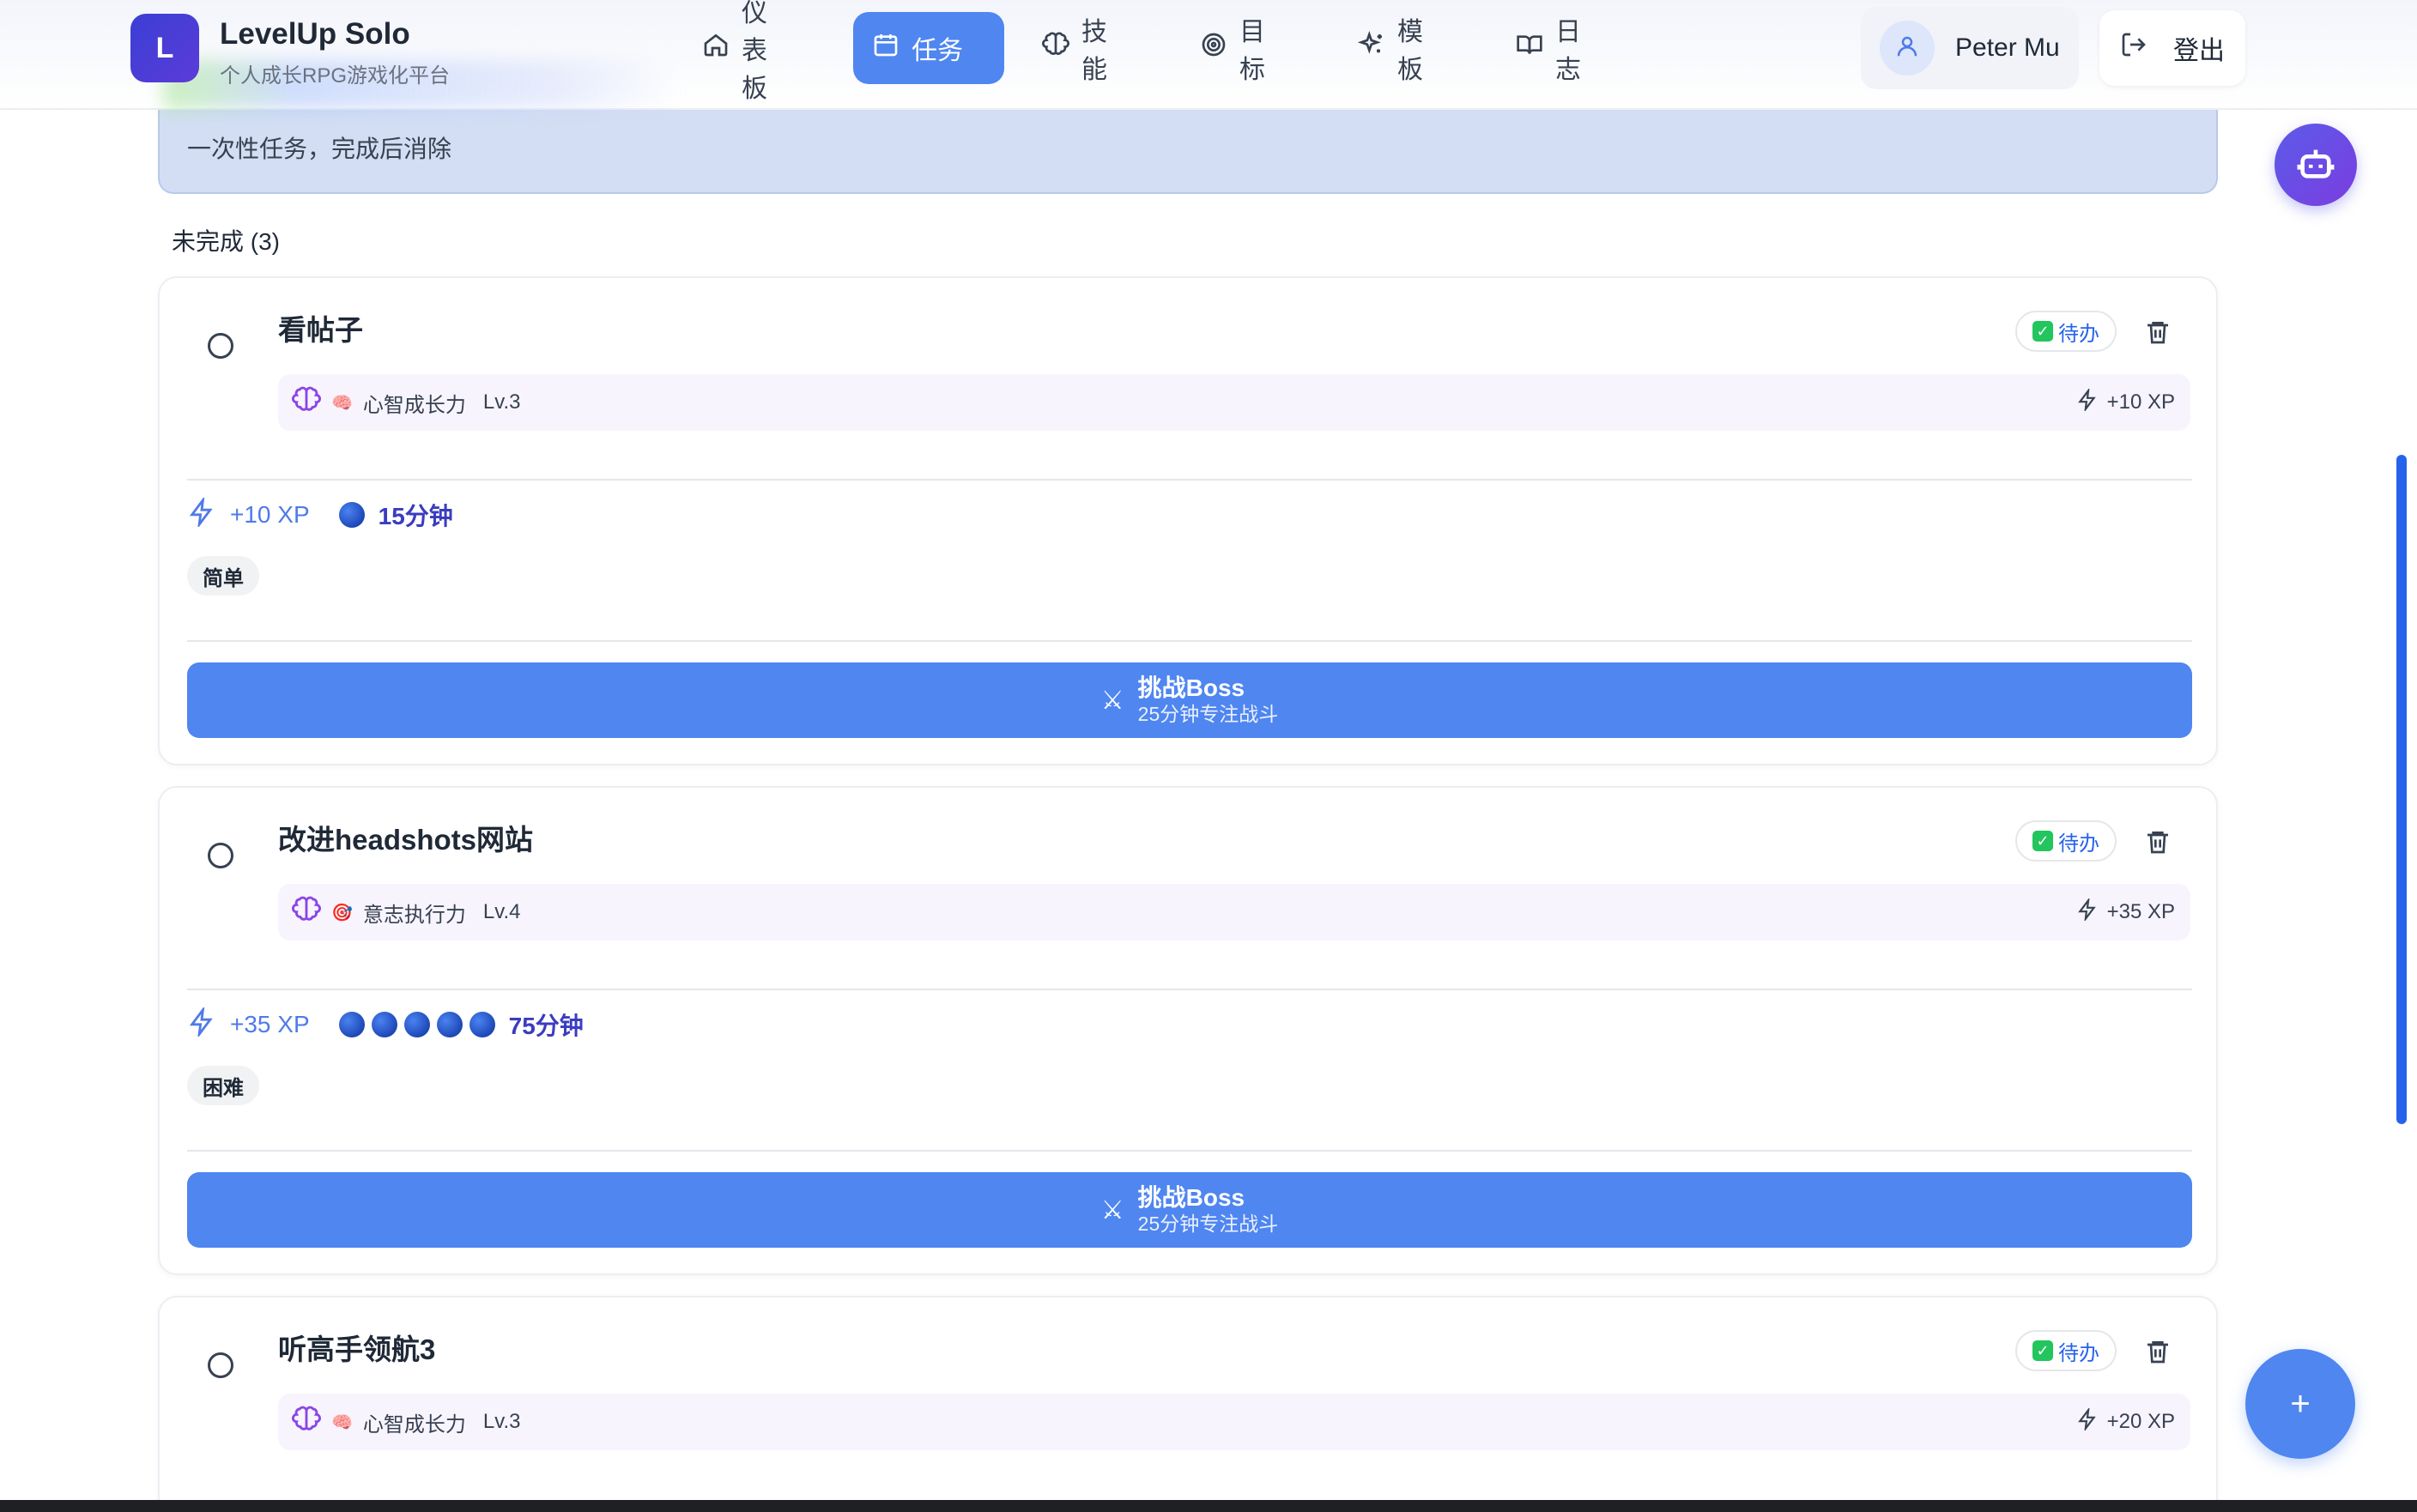  What do you see at coordinates (227, 241) in the screenshot?
I see `section-title-incomplete: 未完成 (3)` at bounding box center [227, 241].